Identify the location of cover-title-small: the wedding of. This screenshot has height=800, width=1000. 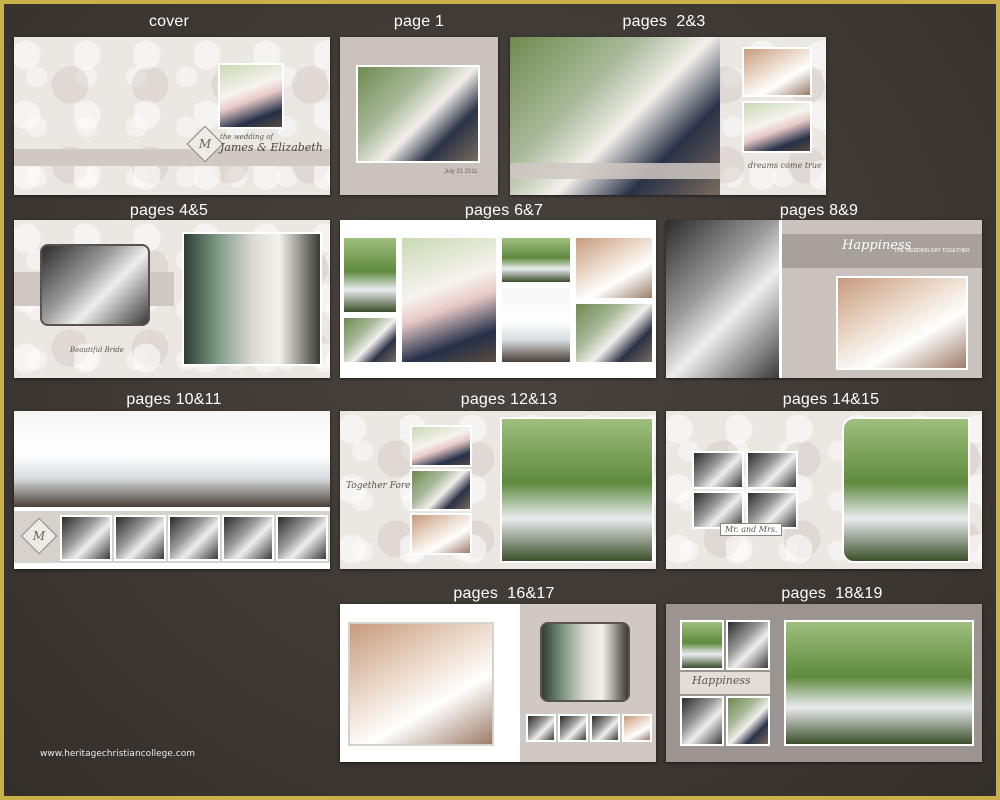
(247, 137).